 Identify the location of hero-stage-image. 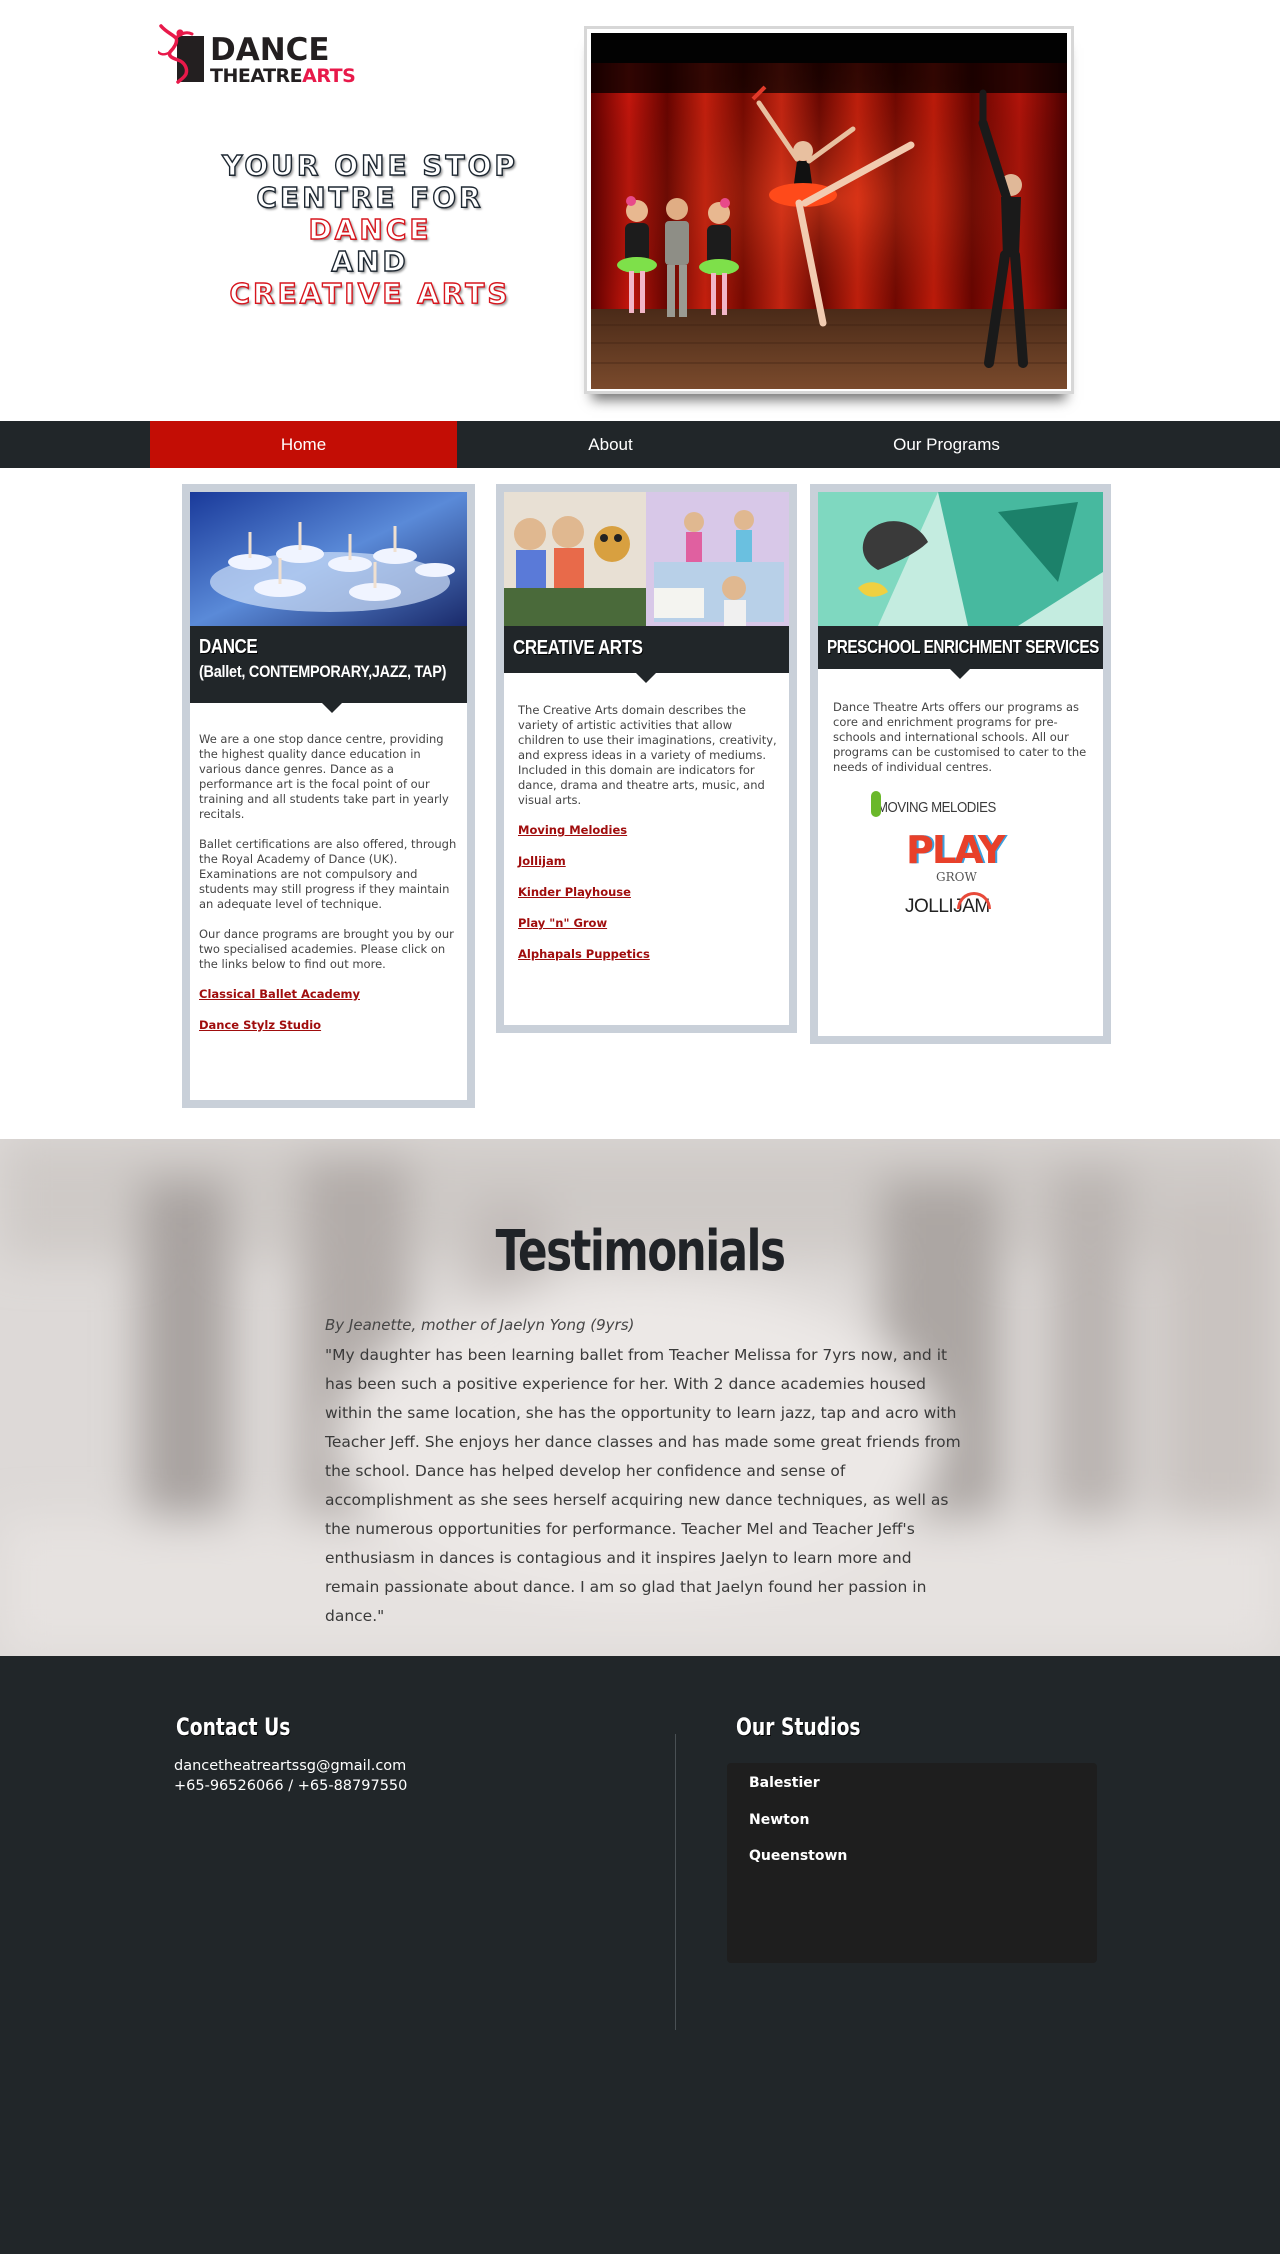
(829, 211).